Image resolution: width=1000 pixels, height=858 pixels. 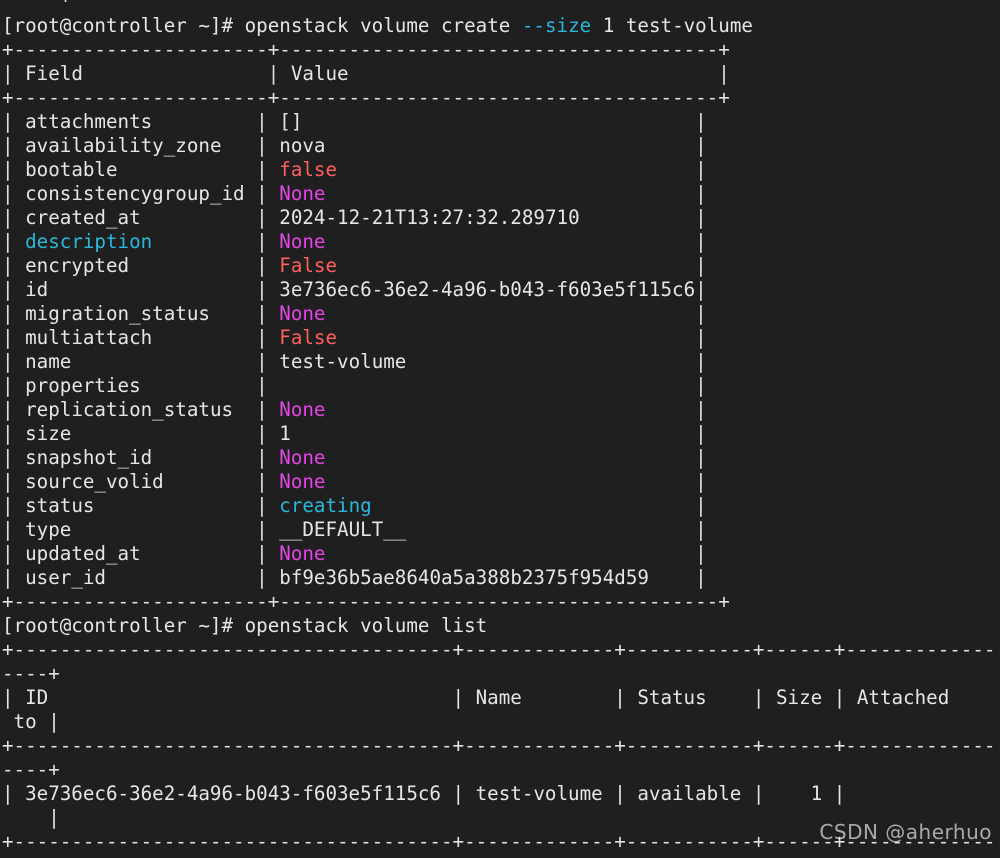 I want to click on create-table-row: | size | 1 |, so click(x=501, y=434).